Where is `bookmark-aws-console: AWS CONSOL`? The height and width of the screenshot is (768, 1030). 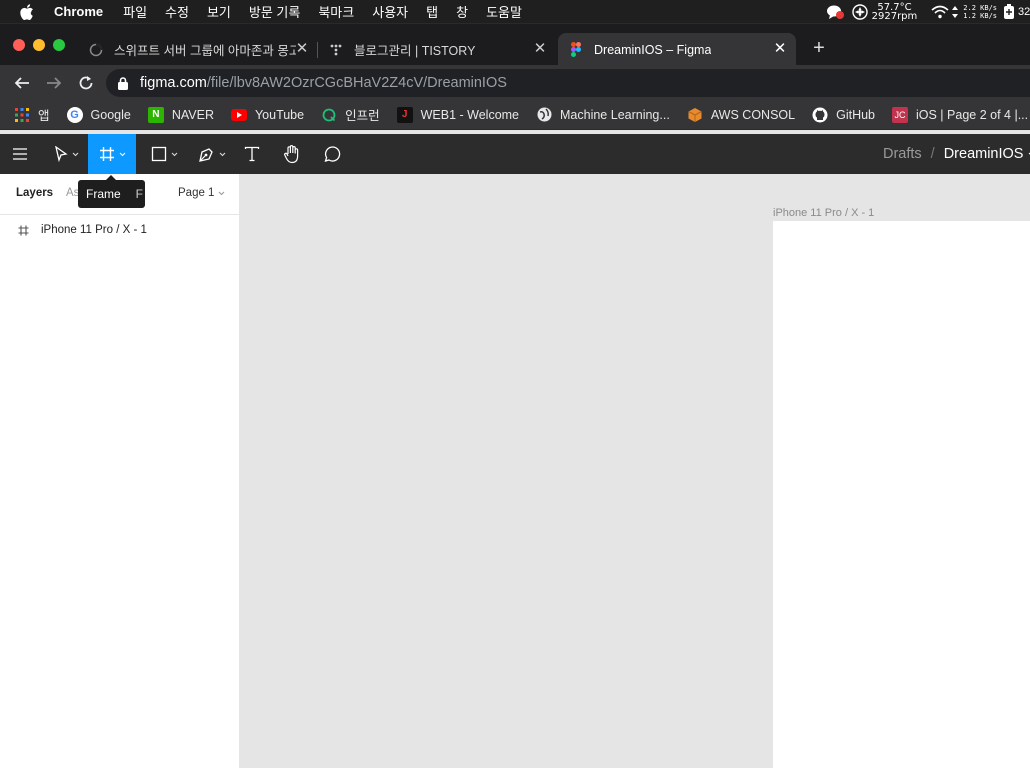 bookmark-aws-console: AWS CONSOL is located at coordinates (741, 115).